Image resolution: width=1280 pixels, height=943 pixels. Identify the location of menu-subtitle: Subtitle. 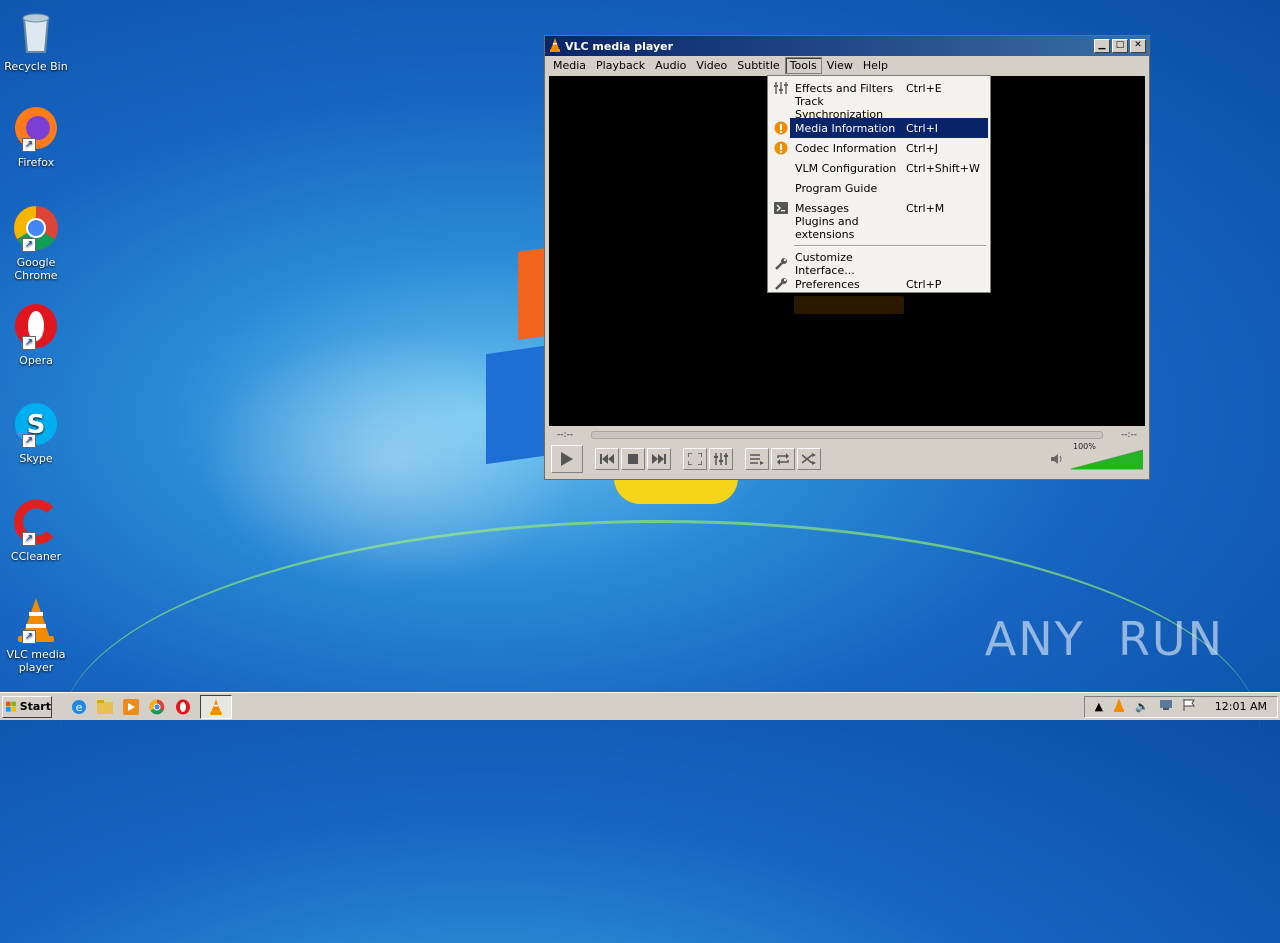
(758, 65).